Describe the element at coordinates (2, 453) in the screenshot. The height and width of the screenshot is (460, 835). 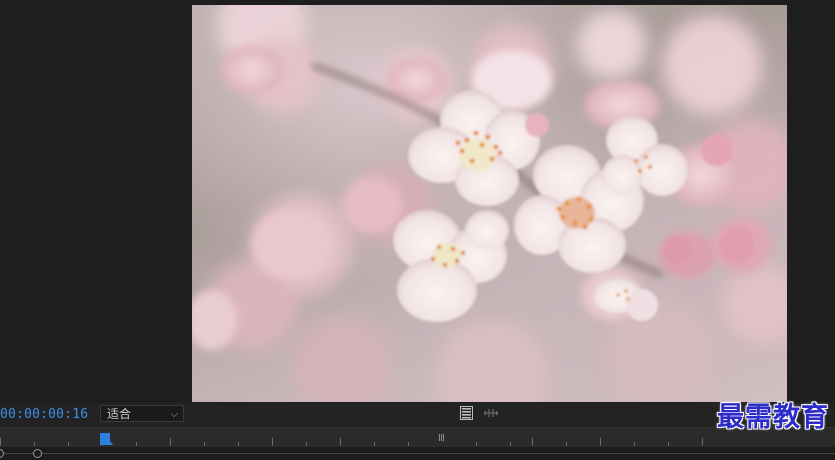
I see `zoom-handle-left` at that location.